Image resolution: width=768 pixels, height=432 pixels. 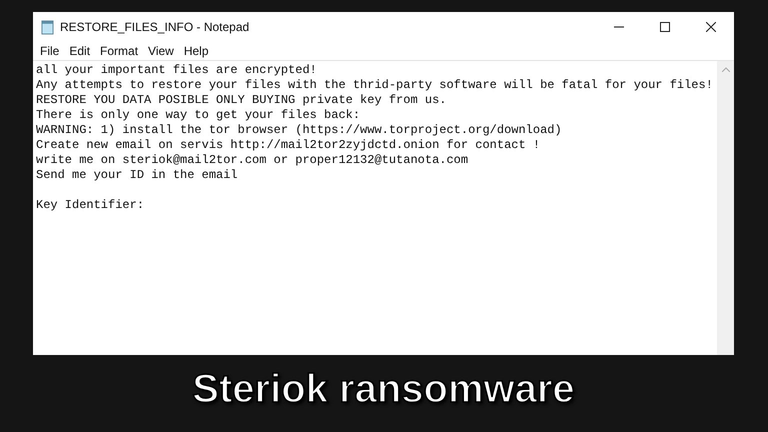 What do you see at coordinates (711, 27) in the screenshot?
I see `close-icon` at bounding box center [711, 27].